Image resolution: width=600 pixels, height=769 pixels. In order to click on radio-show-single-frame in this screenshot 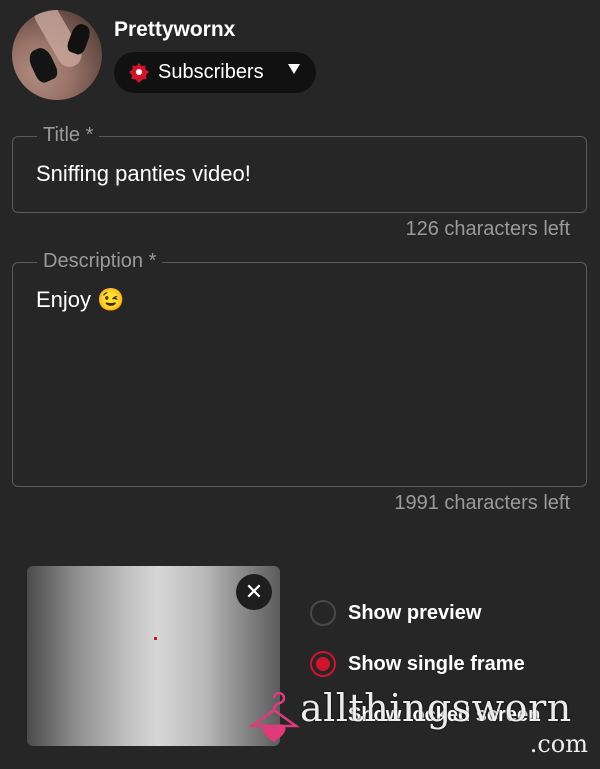, I will do `click(323, 664)`.